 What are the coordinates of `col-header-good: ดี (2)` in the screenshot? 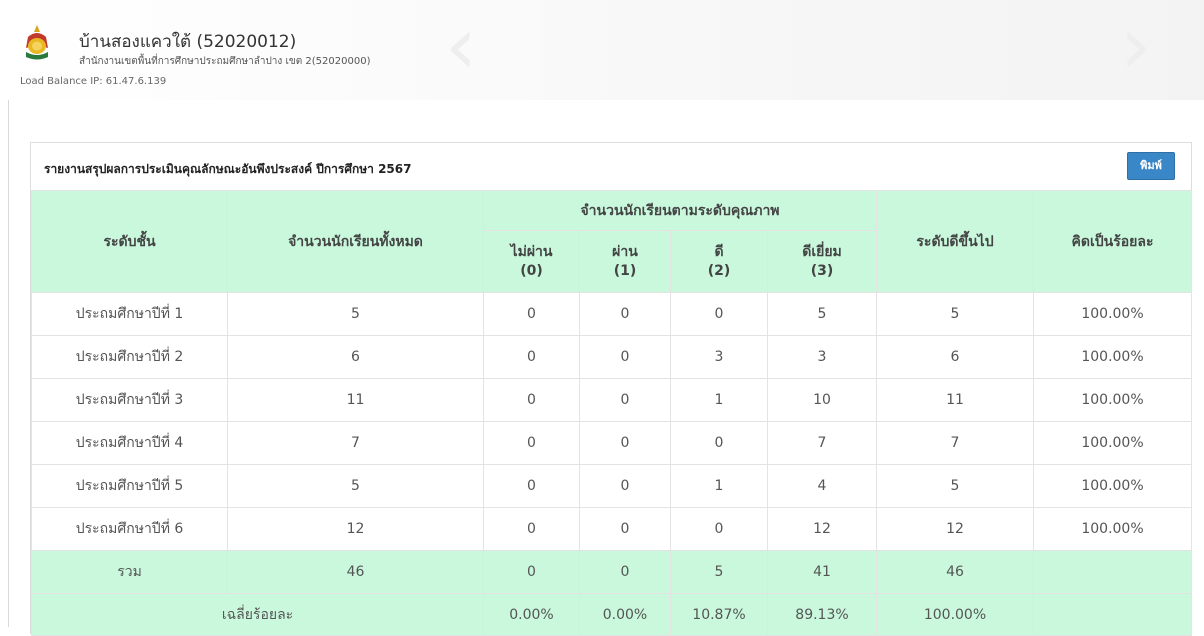 It's located at (719, 261).